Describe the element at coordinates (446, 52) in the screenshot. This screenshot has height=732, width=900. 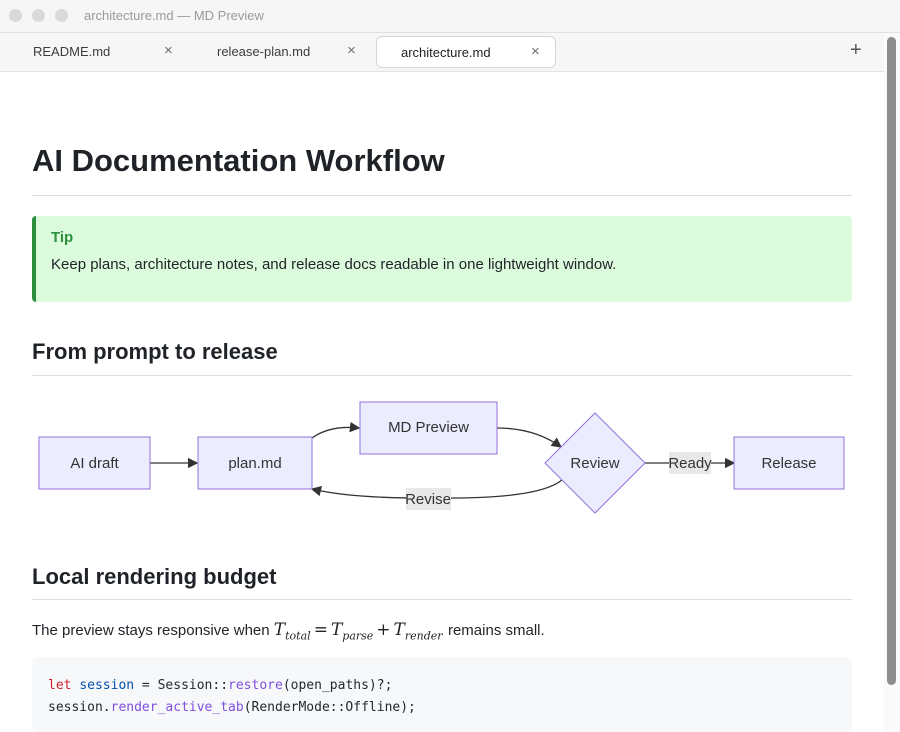
I see `tab-label: architecture.md` at that location.